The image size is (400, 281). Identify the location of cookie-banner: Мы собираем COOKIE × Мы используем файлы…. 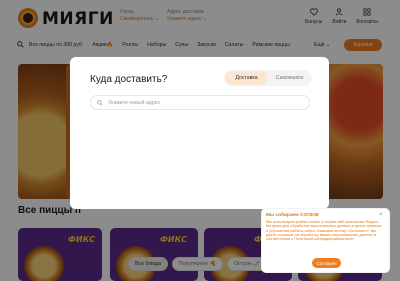
(325, 240).